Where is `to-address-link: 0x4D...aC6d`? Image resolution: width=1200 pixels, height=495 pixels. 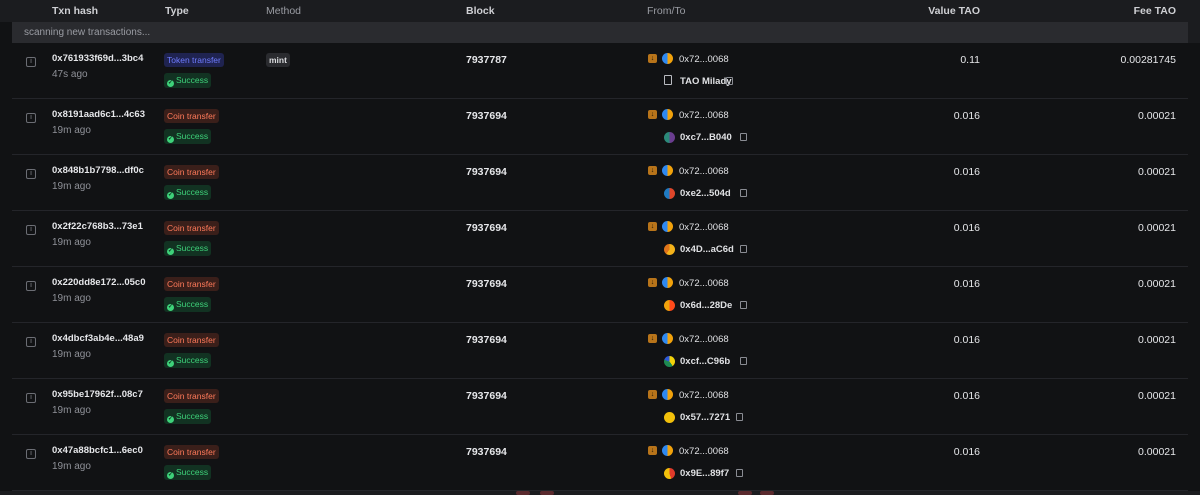
to-address-link: 0x4D...aC6d is located at coordinates (707, 249).